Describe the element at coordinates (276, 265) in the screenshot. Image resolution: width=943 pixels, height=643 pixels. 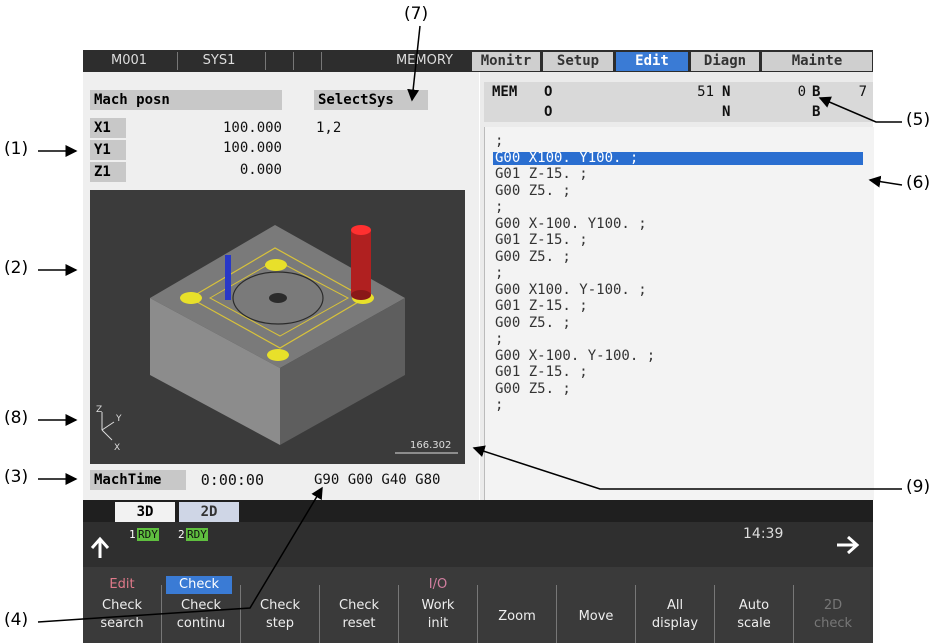
I see `hole-top` at that location.